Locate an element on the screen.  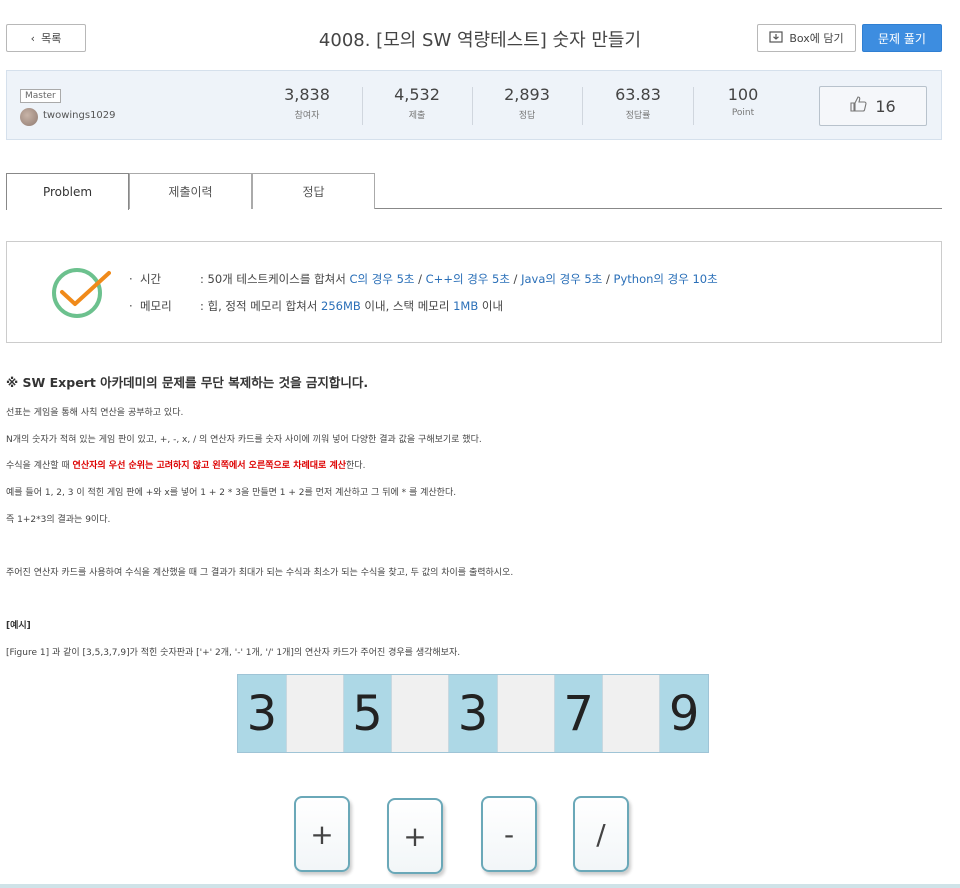
number-cell: 7 is located at coordinates (578, 713).